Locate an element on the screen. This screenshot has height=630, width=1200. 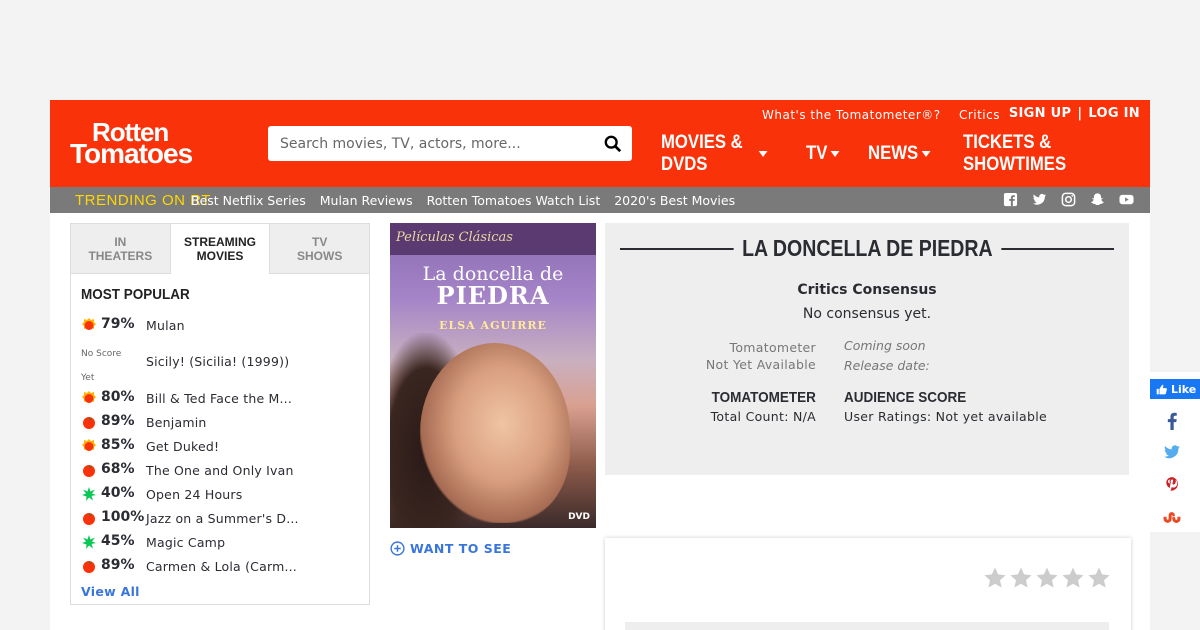
tomatometer-score: 79% is located at coordinates (118, 324).